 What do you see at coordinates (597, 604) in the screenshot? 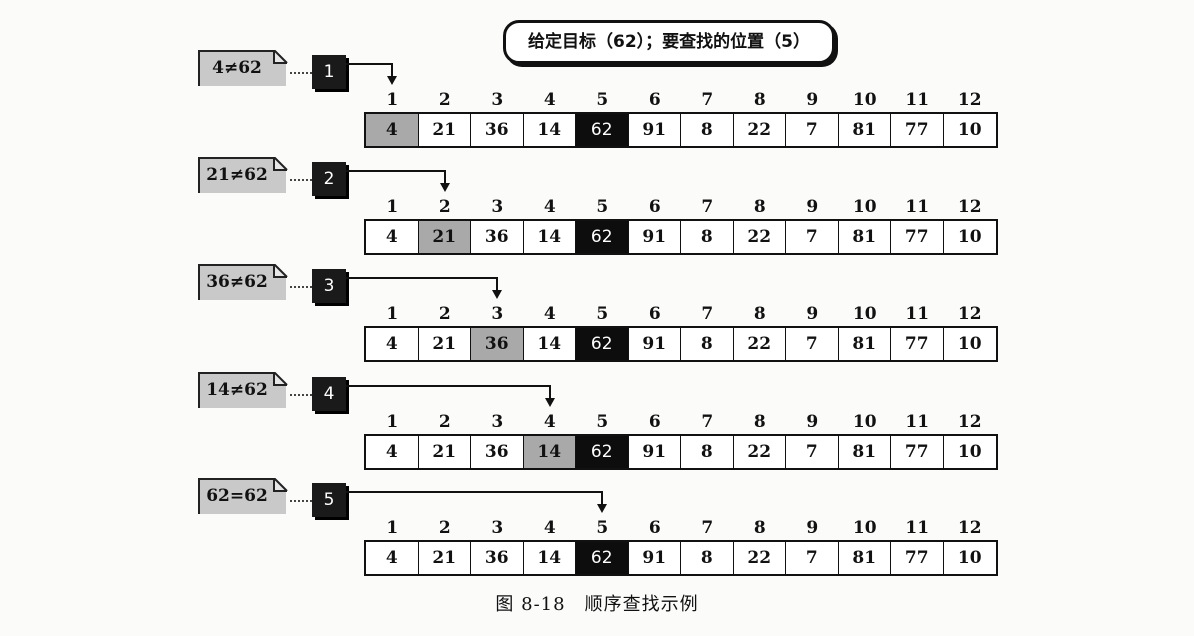
I see `figure-caption: 图 8-18 顺序查找示例` at bounding box center [597, 604].